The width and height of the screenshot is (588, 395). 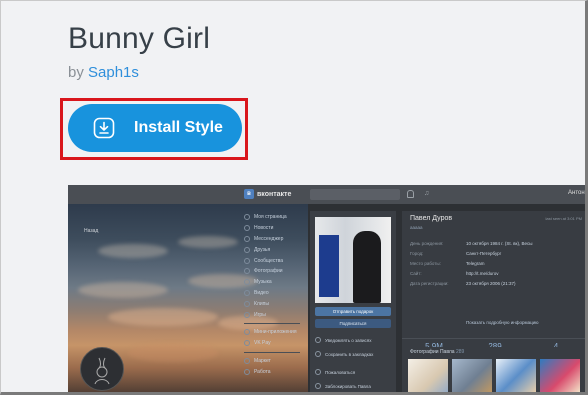 I want to click on music-note-icon: ♫, so click(x=427, y=193).